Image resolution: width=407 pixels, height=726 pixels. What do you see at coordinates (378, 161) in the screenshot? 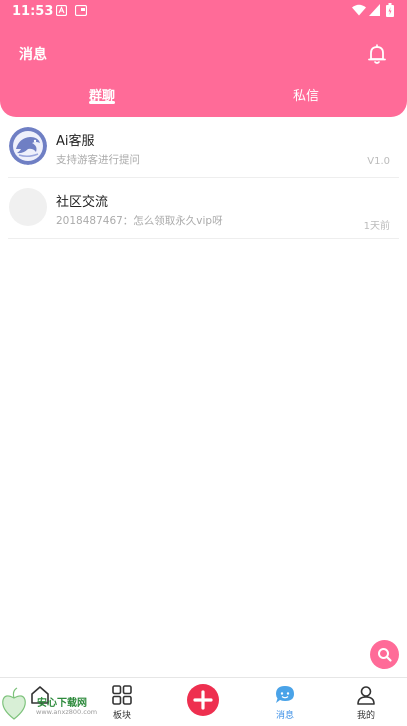
I see `chat-version: V1.0` at bounding box center [378, 161].